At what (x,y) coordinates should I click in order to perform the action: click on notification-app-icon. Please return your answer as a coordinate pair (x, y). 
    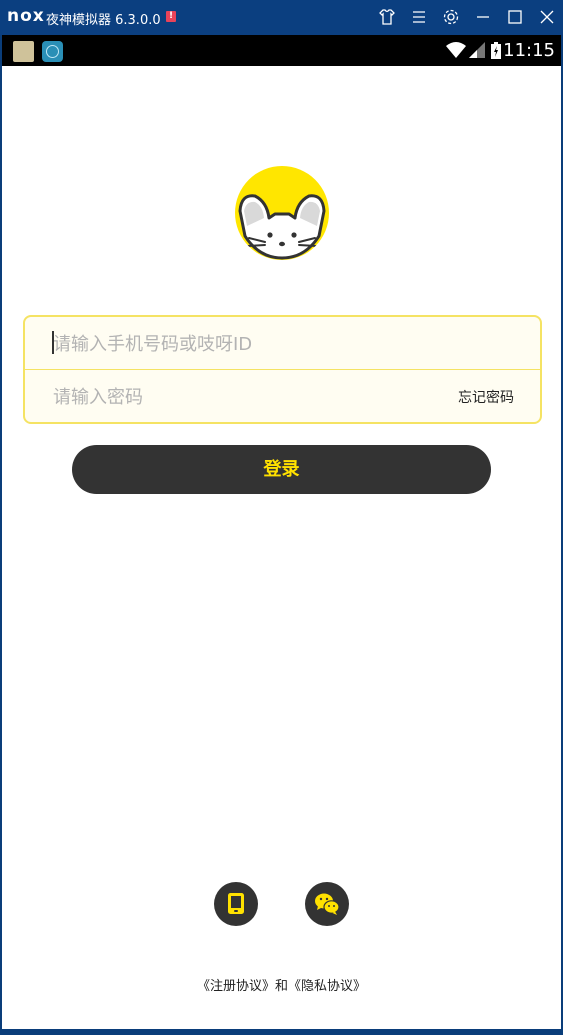
    Looking at the image, I should click on (23, 51).